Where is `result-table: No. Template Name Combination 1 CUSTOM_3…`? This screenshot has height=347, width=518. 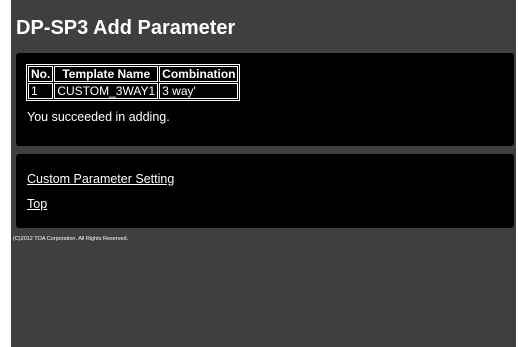
result-table: No. Template Name Combination 1 CUSTOM_3… is located at coordinates (133, 82).